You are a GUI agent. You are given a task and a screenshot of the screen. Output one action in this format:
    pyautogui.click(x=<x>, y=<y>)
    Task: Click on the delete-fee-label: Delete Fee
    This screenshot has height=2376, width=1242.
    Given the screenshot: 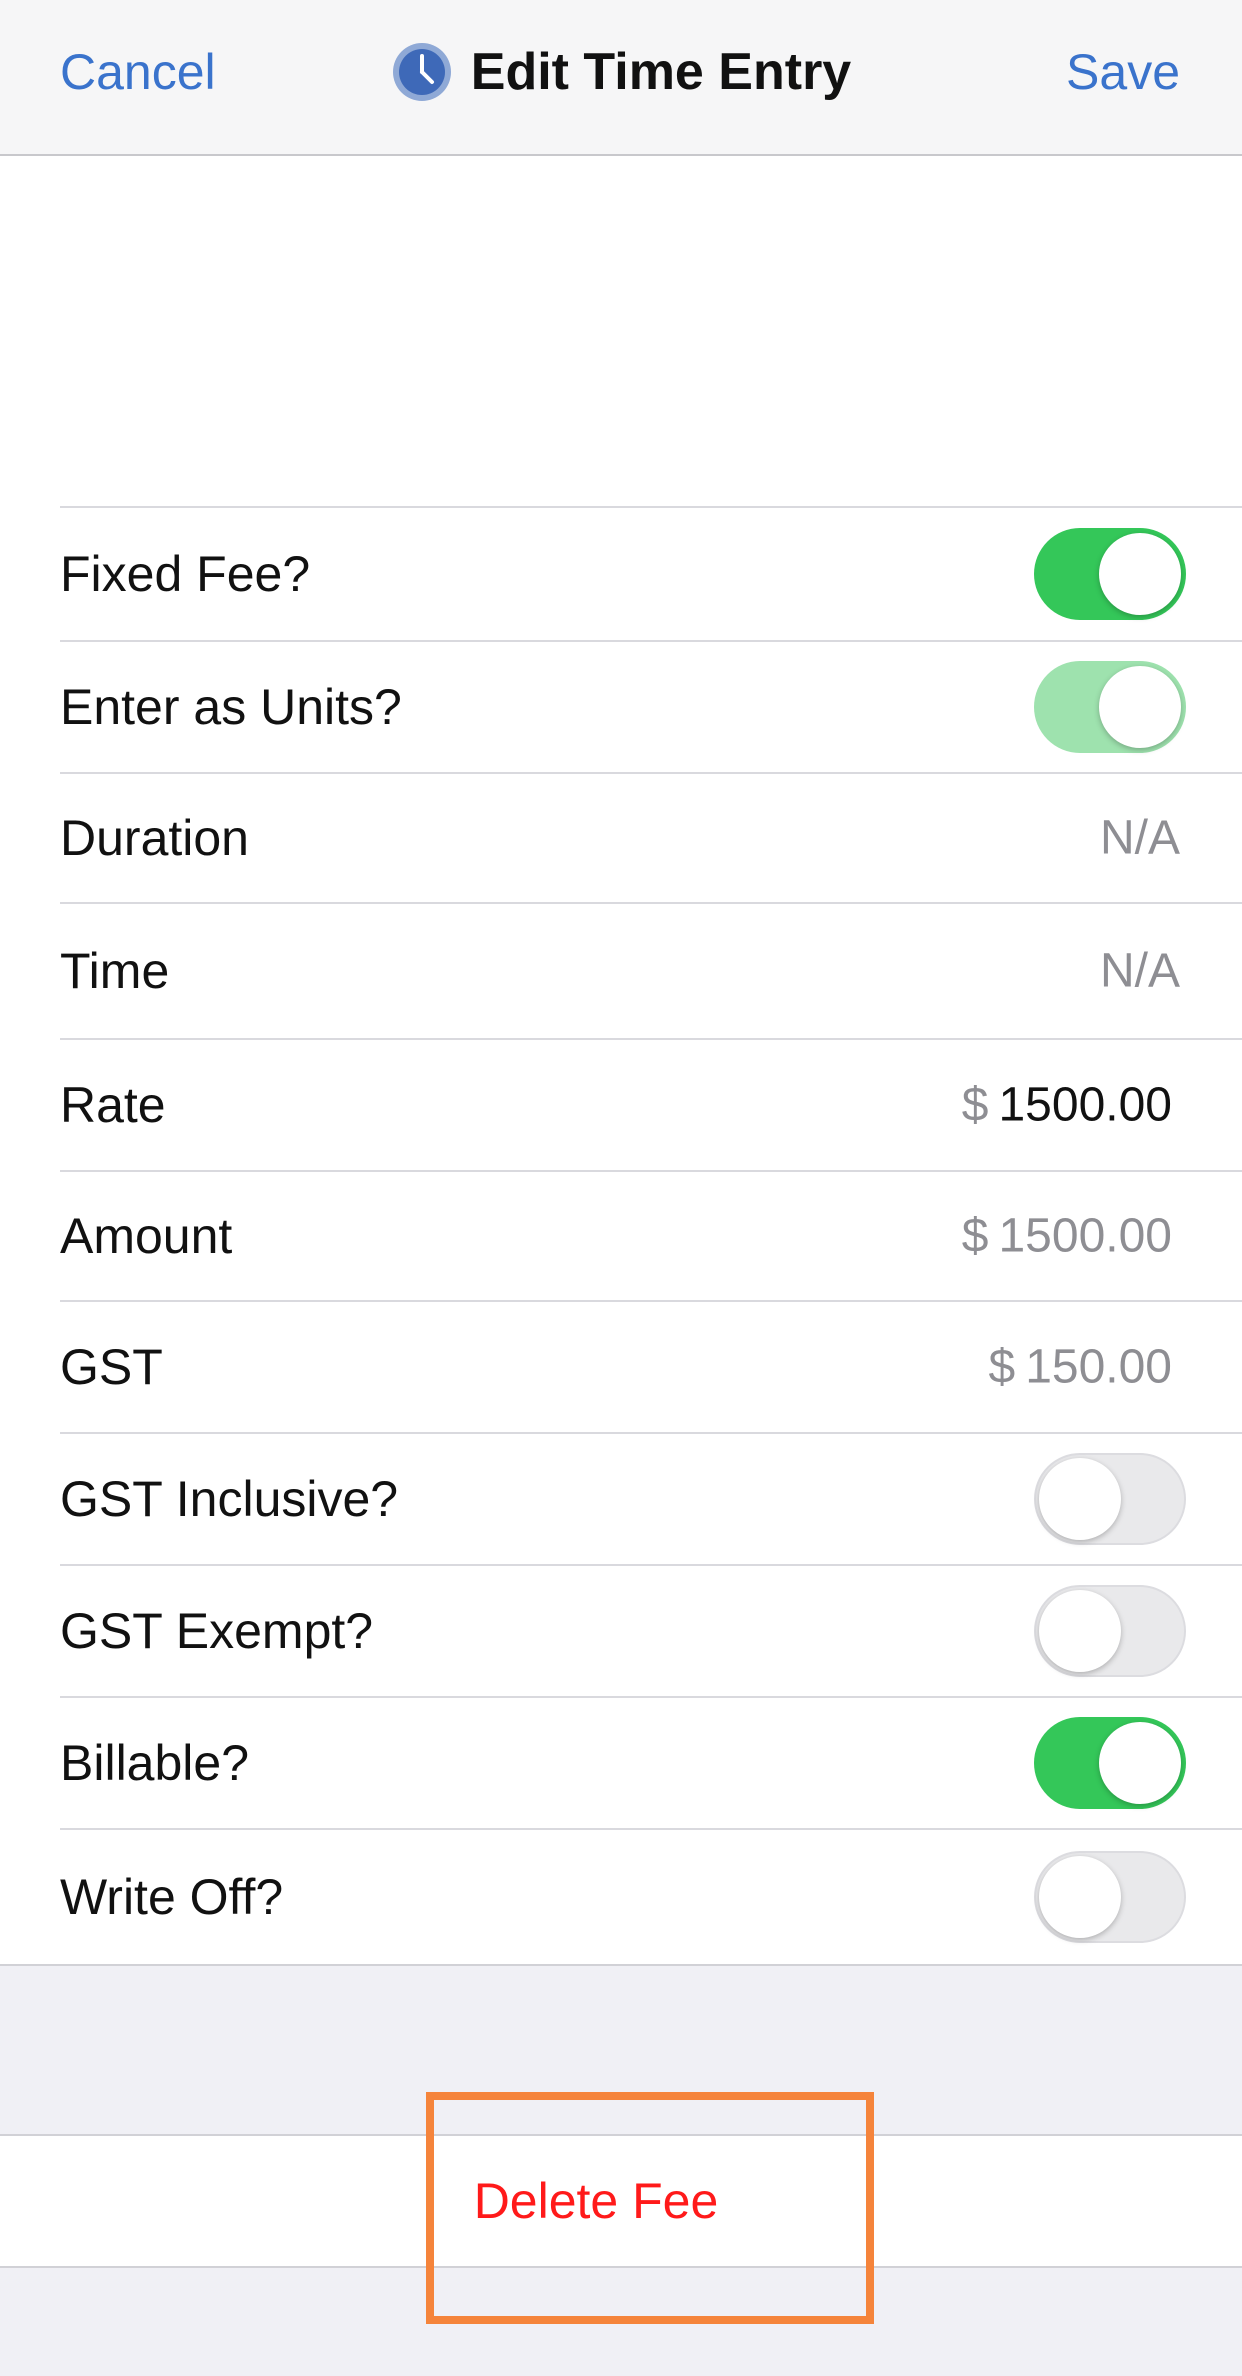 What is the action you would take?
    pyautogui.click(x=596, y=2201)
    